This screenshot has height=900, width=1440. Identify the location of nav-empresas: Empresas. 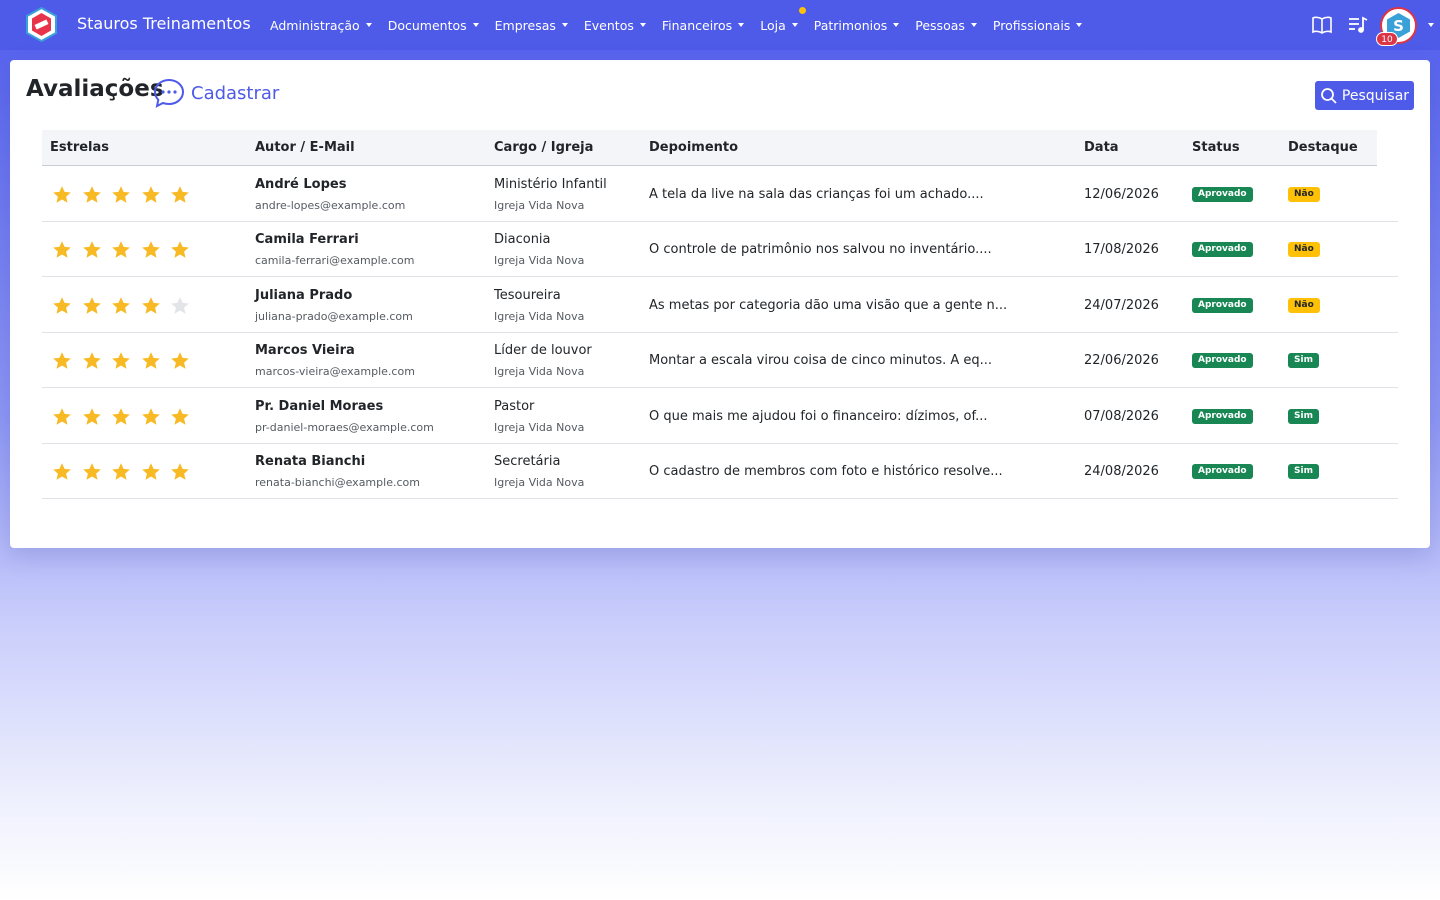
(531, 25).